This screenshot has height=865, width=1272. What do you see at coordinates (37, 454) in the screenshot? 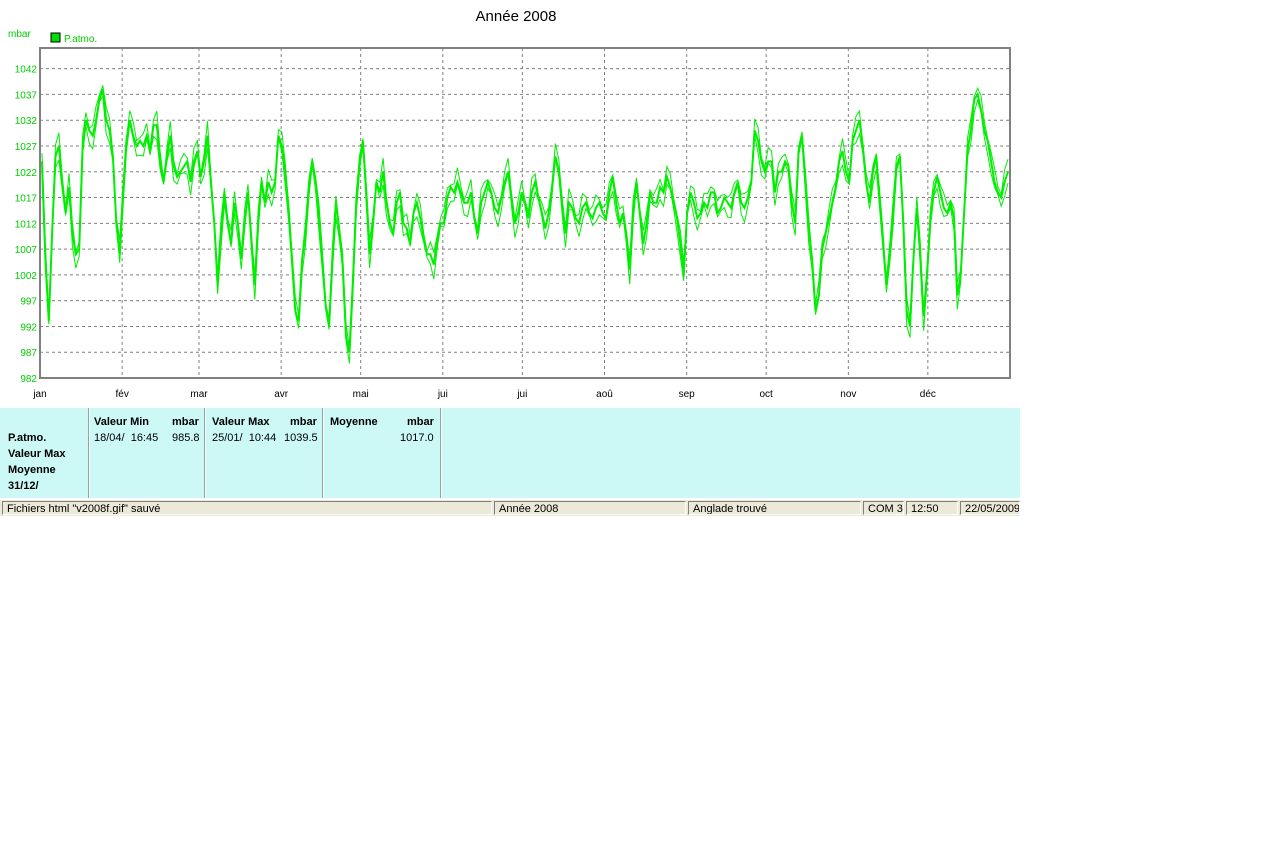
I see `row-label-max: Valeur Max` at bounding box center [37, 454].